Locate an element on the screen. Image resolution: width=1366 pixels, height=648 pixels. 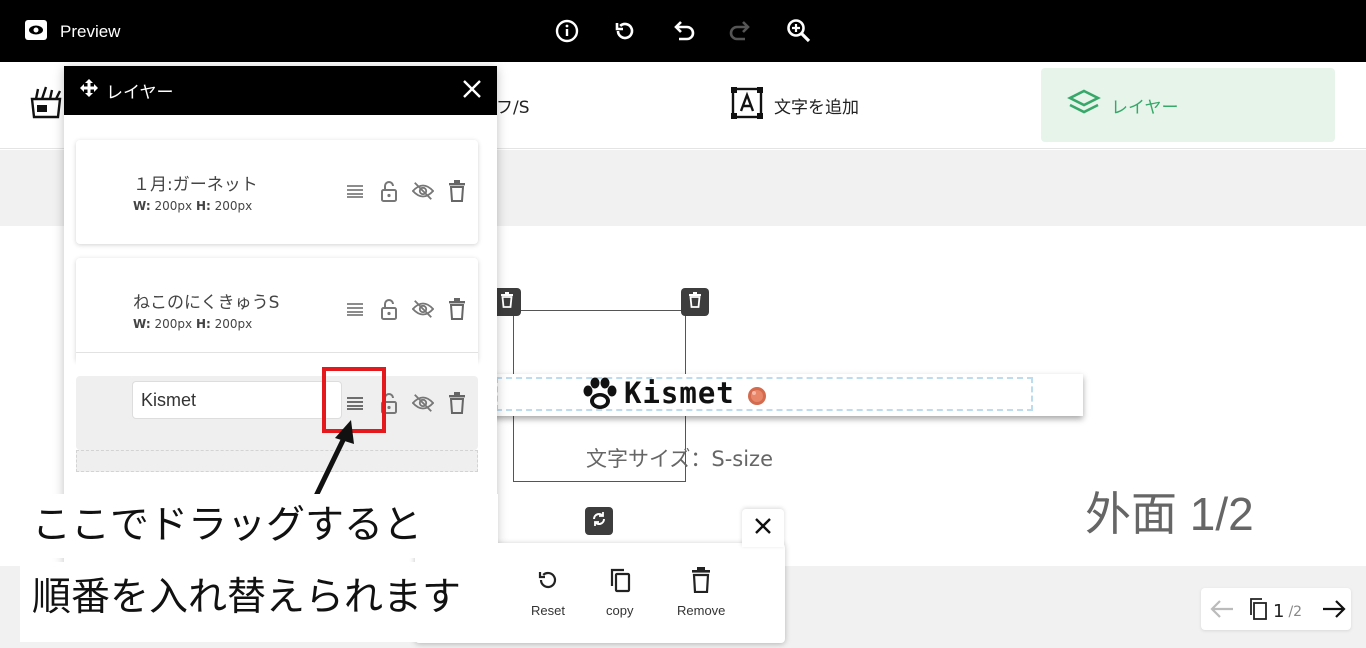
drop-zone is located at coordinates (277, 461).